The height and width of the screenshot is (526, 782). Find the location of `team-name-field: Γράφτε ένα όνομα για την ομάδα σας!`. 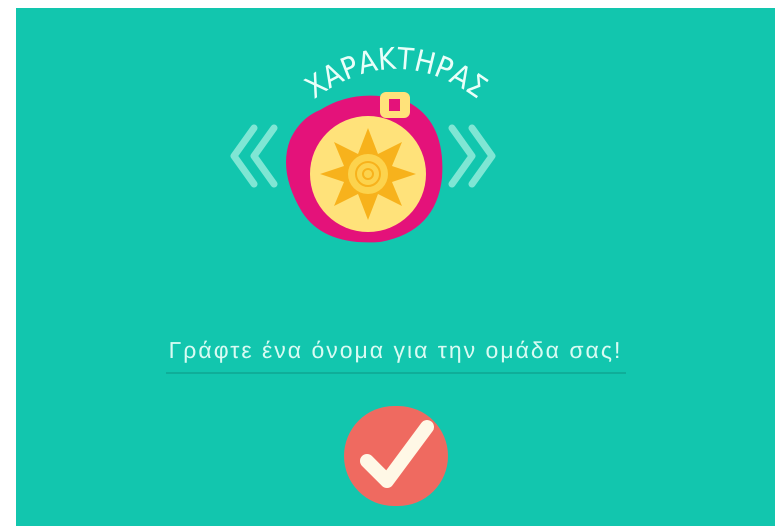

team-name-field: Γράφτε ένα όνομα για την ομάδα σας! is located at coordinates (396, 353).